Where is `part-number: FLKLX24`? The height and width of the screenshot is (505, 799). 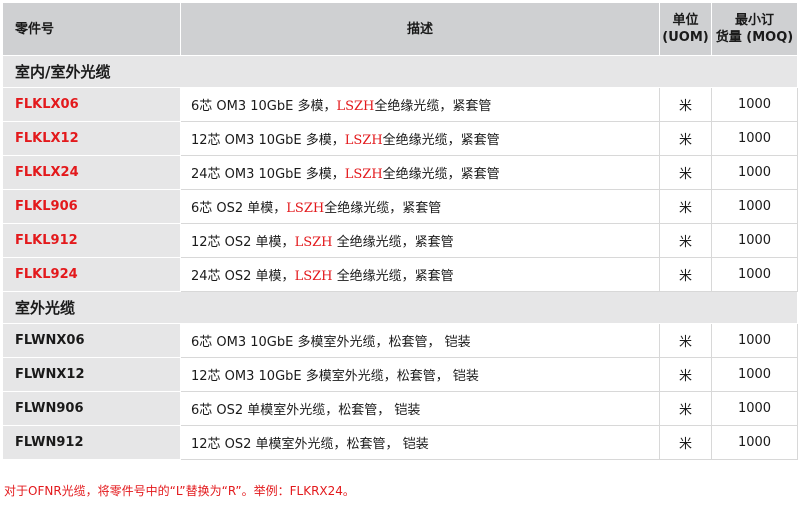
part-number: FLKLX24 is located at coordinates (91, 172).